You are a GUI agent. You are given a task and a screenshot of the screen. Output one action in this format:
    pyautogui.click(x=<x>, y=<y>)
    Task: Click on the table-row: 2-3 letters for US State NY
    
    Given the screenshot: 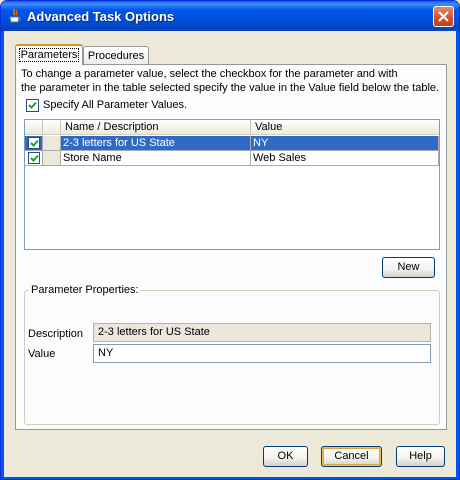 What is the action you would take?
    pyautogui.click(x=232, y=143)
    